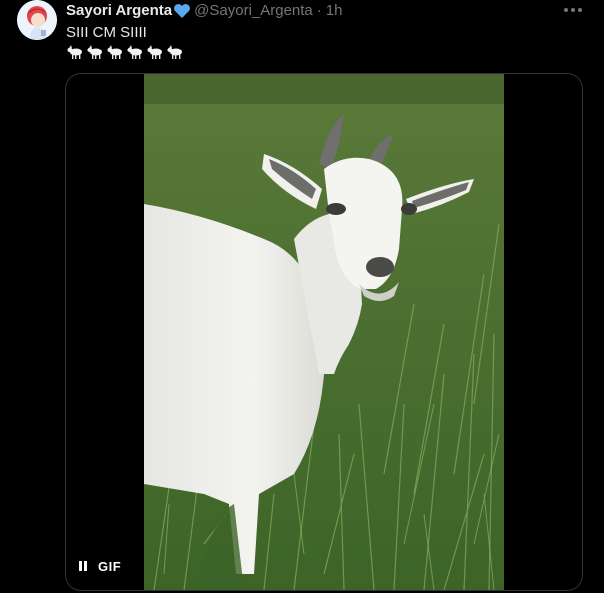  What do you see at coordinates (125, 51) in the screenshot?
I see `goat-emoji-row` at bounding box center [125, 51].